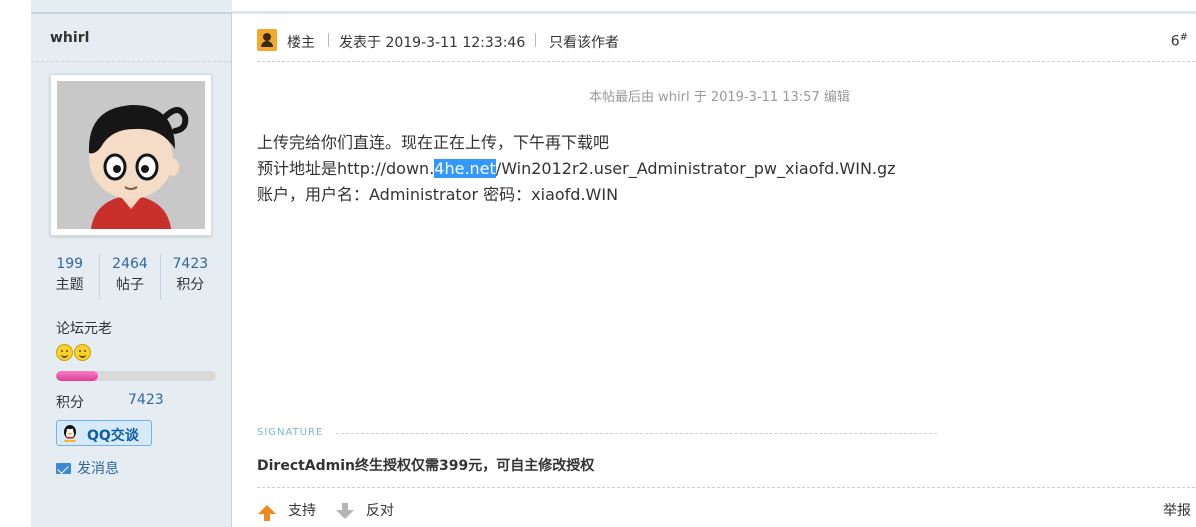 This screenshot has height=527, width=1196. Describe the element at coordinates (465, 168) in the screenshot. I see `selected-text: 4he.net` at that location.